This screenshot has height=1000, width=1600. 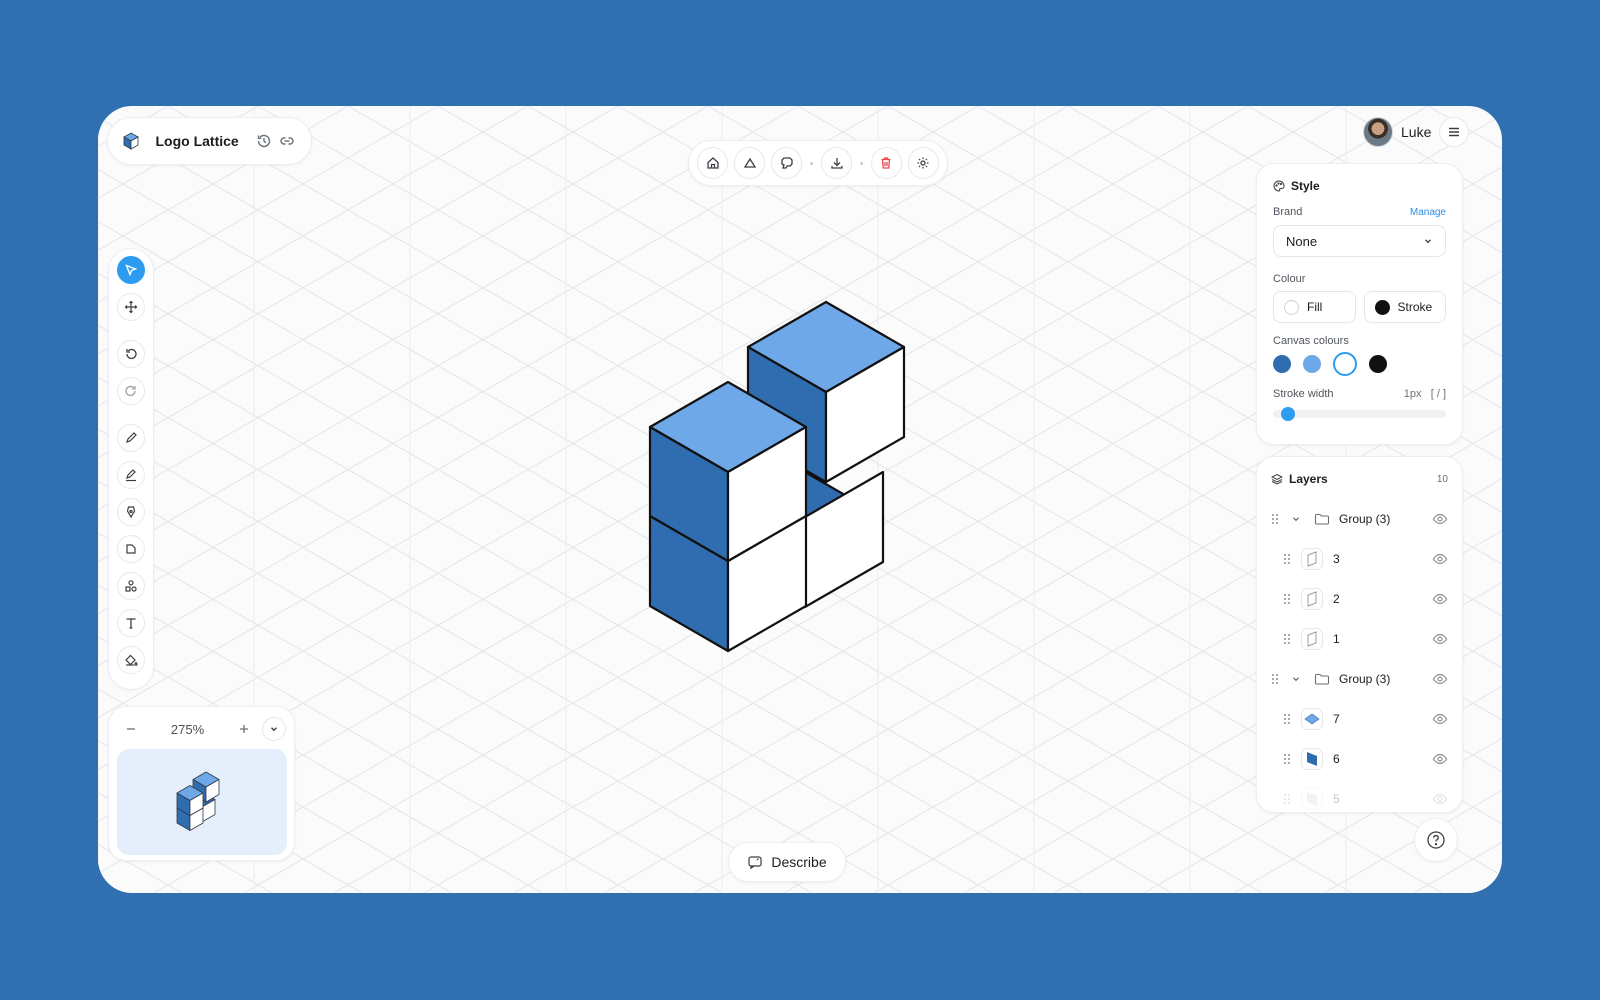 I want to click on stroke-width-slider, so click(x=1359, y=414).